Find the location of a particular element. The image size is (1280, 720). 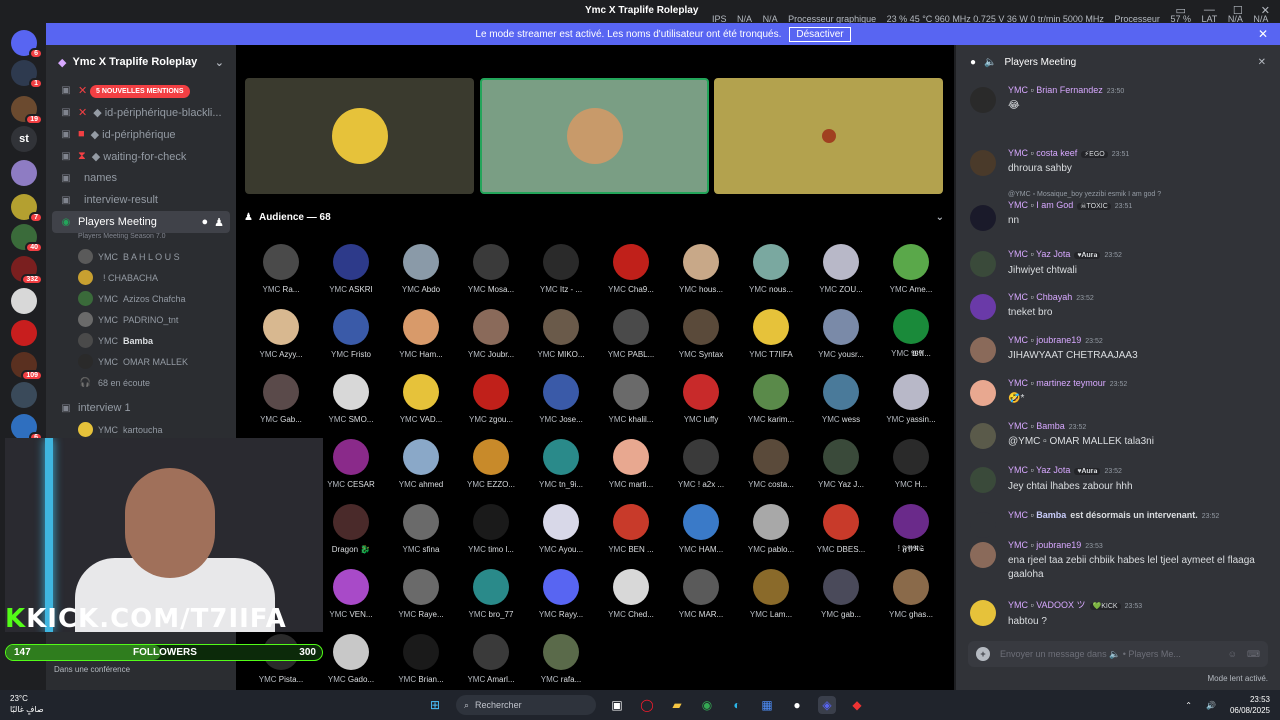

obs-icon: ● is located at coordinates (797, 705).